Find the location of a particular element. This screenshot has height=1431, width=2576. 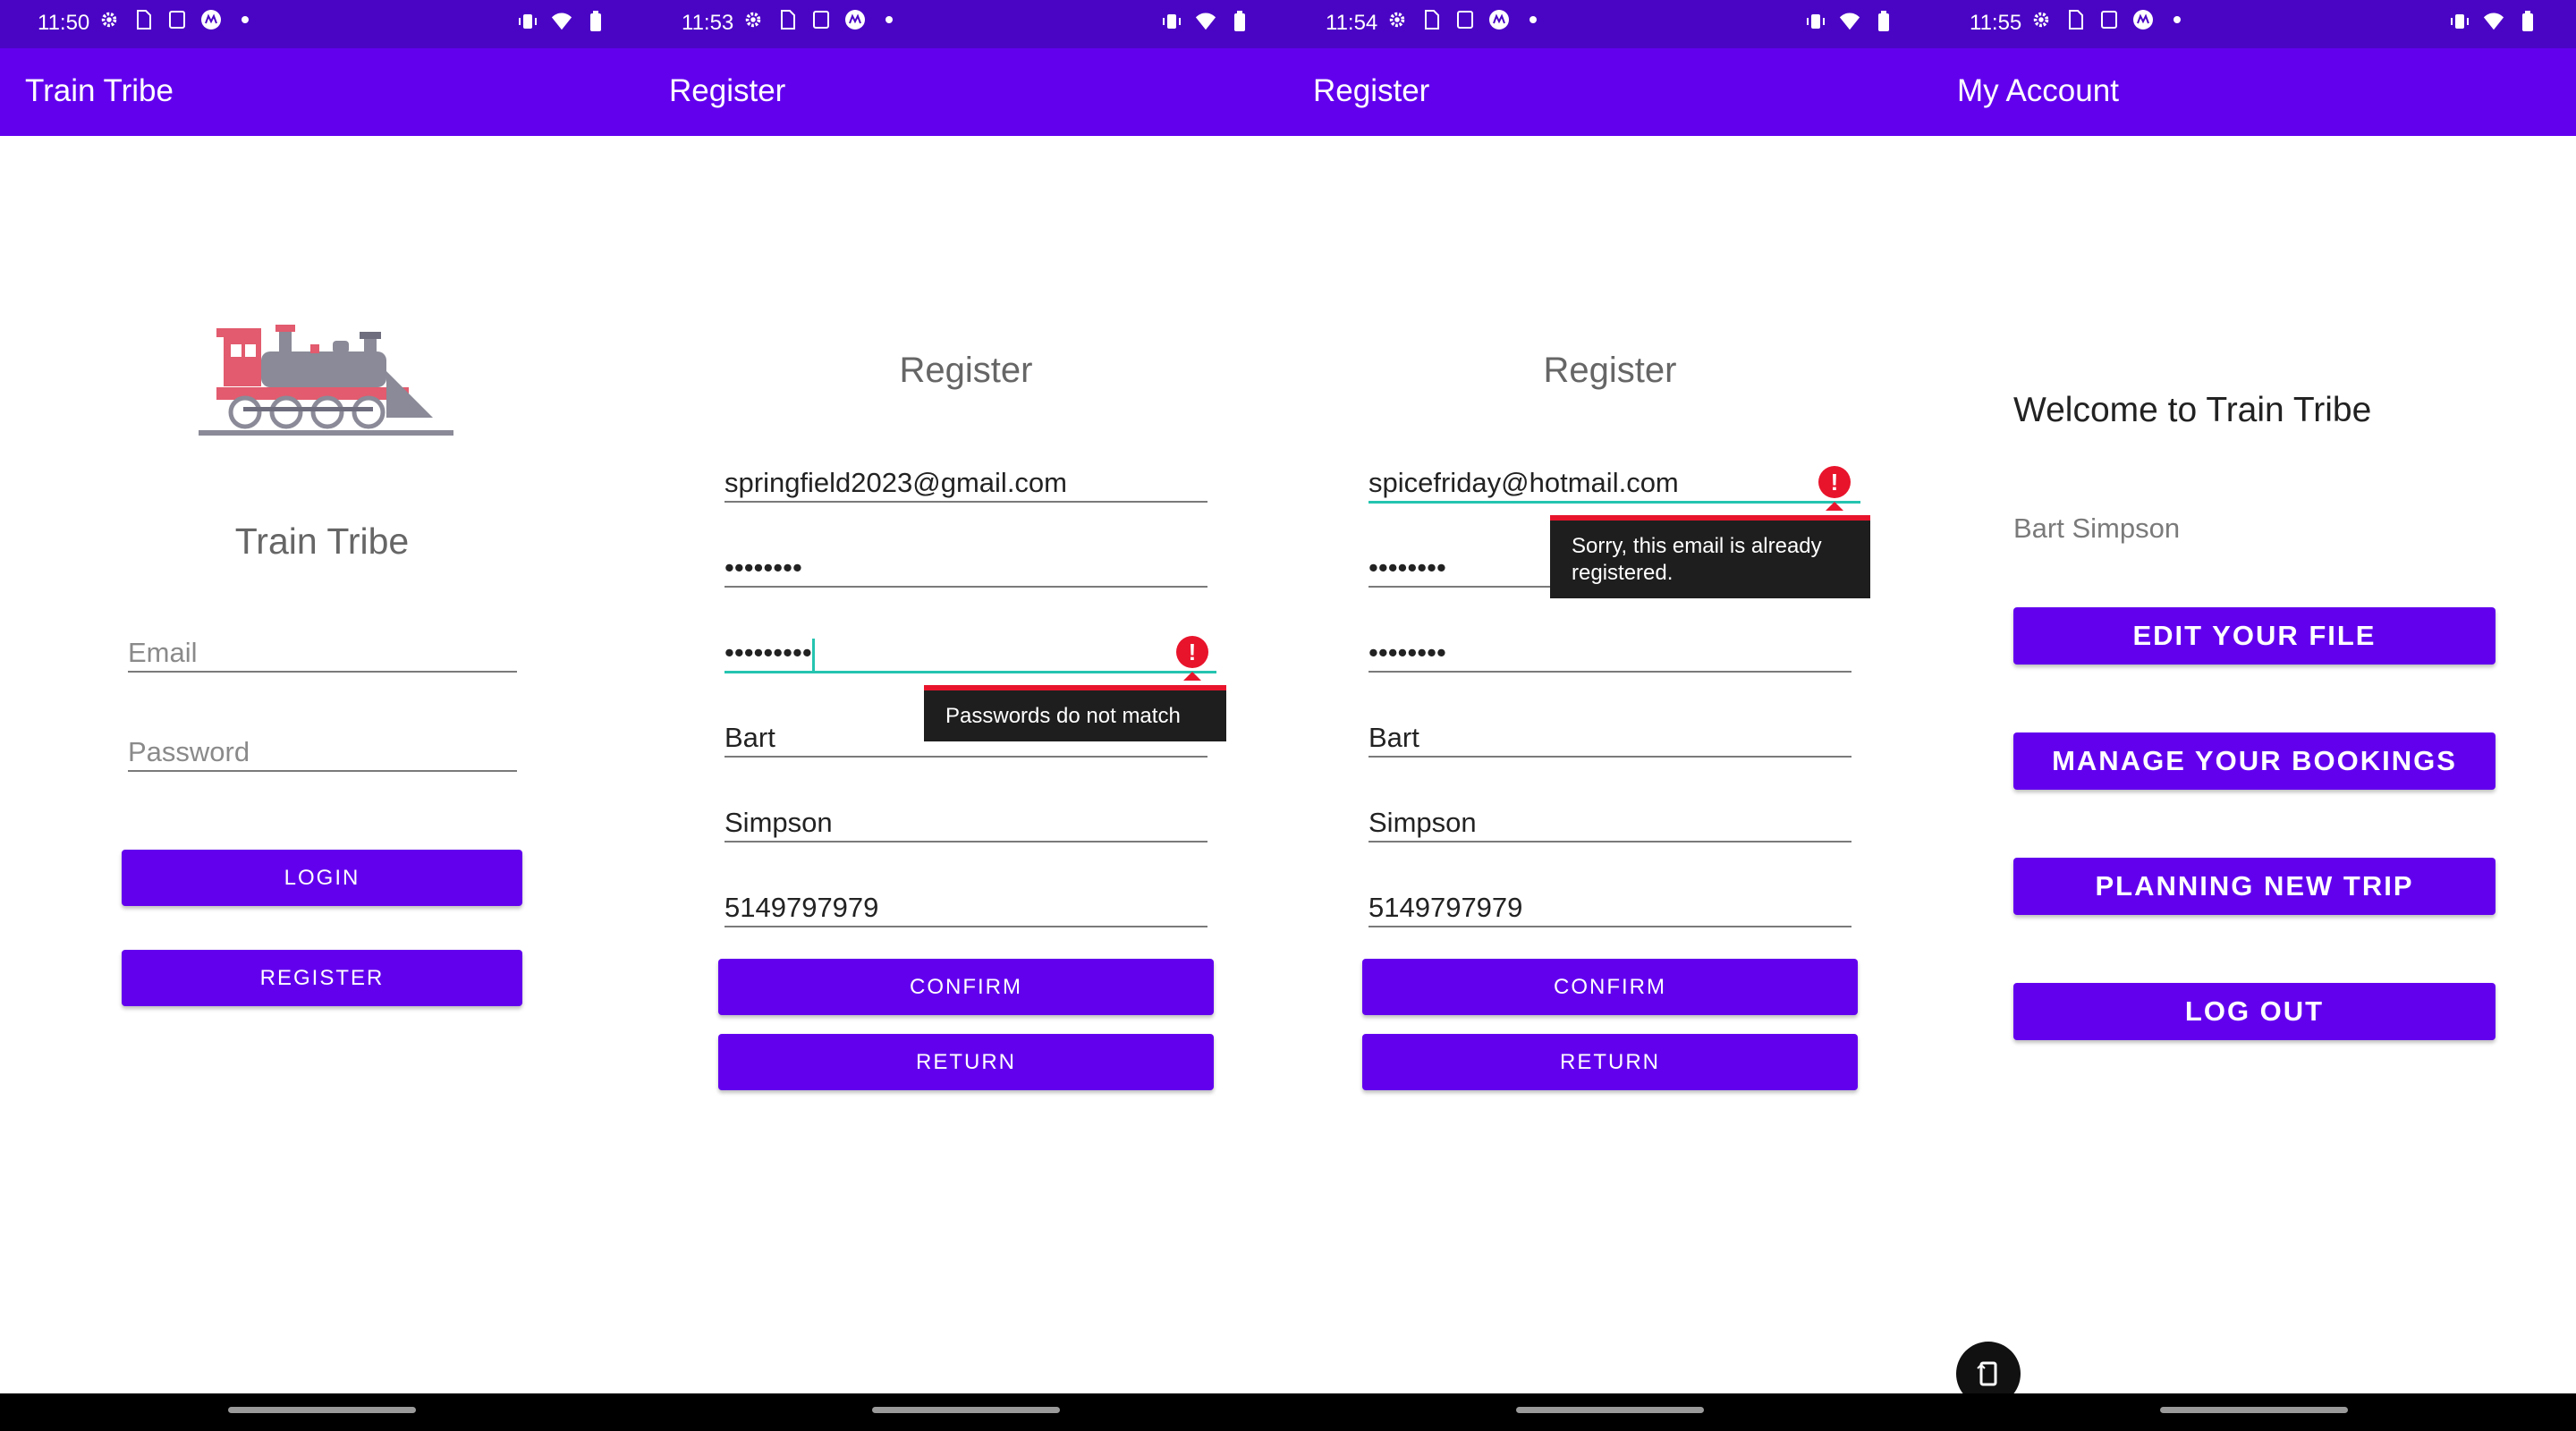

confirm-password-value: ••••••••• is located at coordinates (768, 653).